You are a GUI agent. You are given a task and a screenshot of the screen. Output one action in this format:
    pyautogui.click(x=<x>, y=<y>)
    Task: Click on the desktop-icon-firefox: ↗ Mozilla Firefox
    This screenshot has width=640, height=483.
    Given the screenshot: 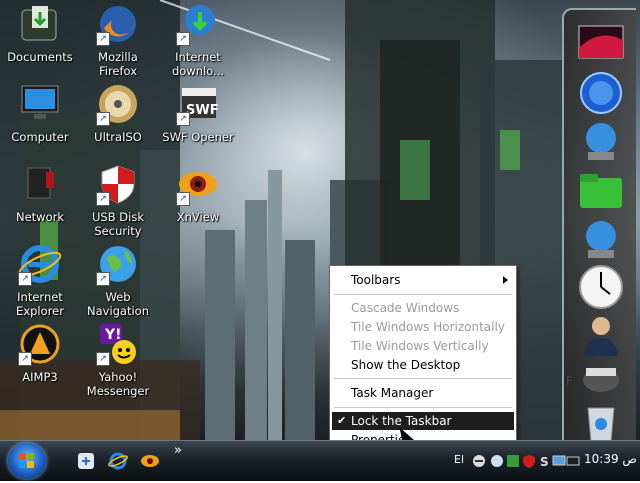 What is the action you would take?
    pyautogui.click(x=118, y=40)
    